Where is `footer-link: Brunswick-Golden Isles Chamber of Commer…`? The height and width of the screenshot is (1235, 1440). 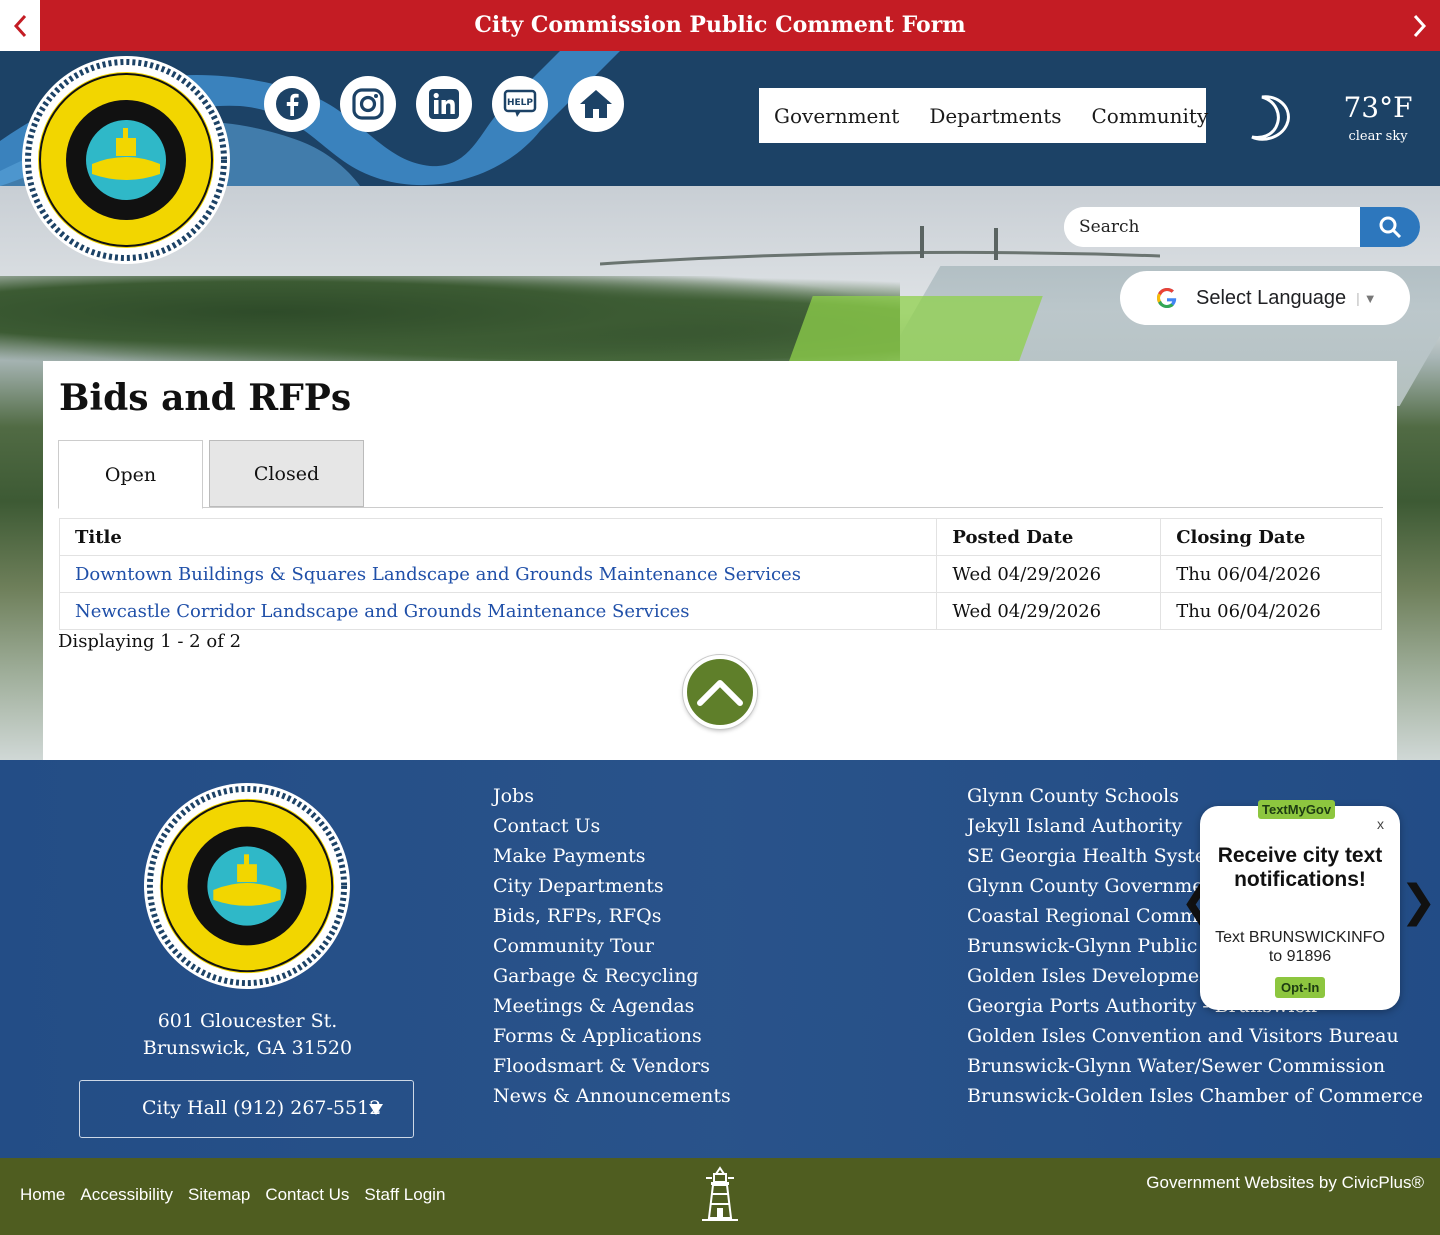 footer-link: Brunswick-Golden Isles Chamber of Commer… is located at coordinates (1195, 1098).